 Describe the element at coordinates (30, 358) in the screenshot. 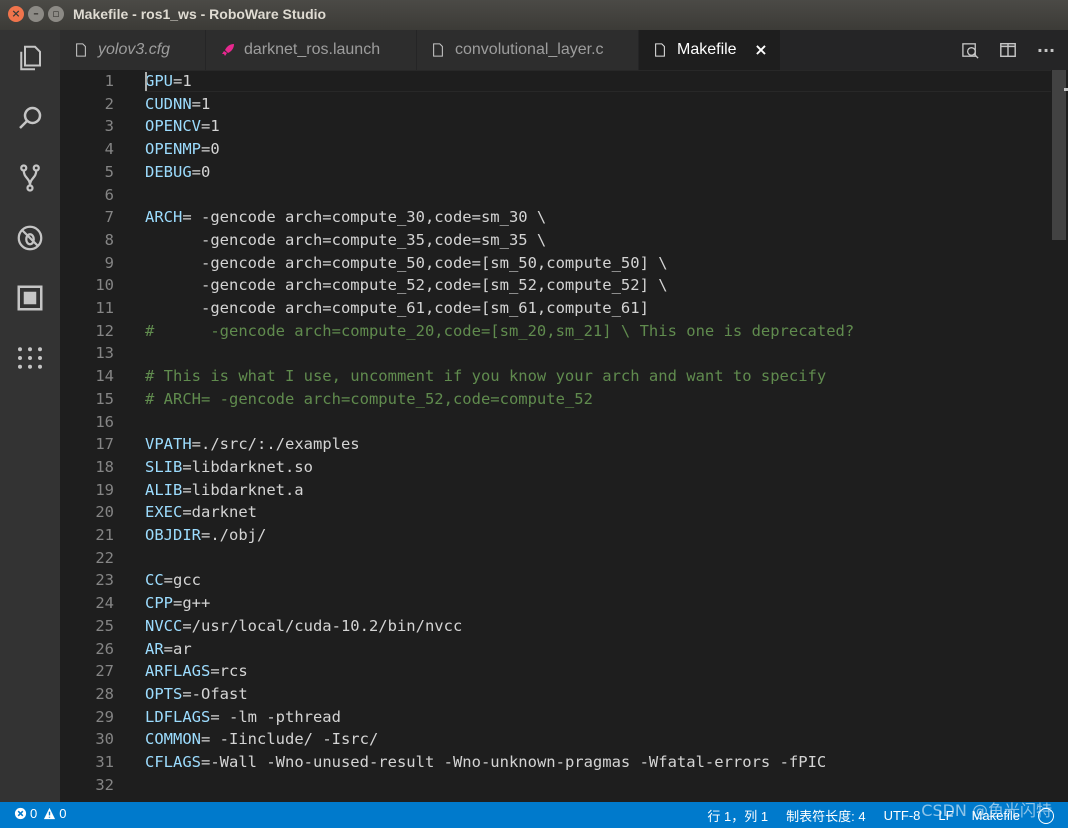

I see `more-apps-icon` at that location.